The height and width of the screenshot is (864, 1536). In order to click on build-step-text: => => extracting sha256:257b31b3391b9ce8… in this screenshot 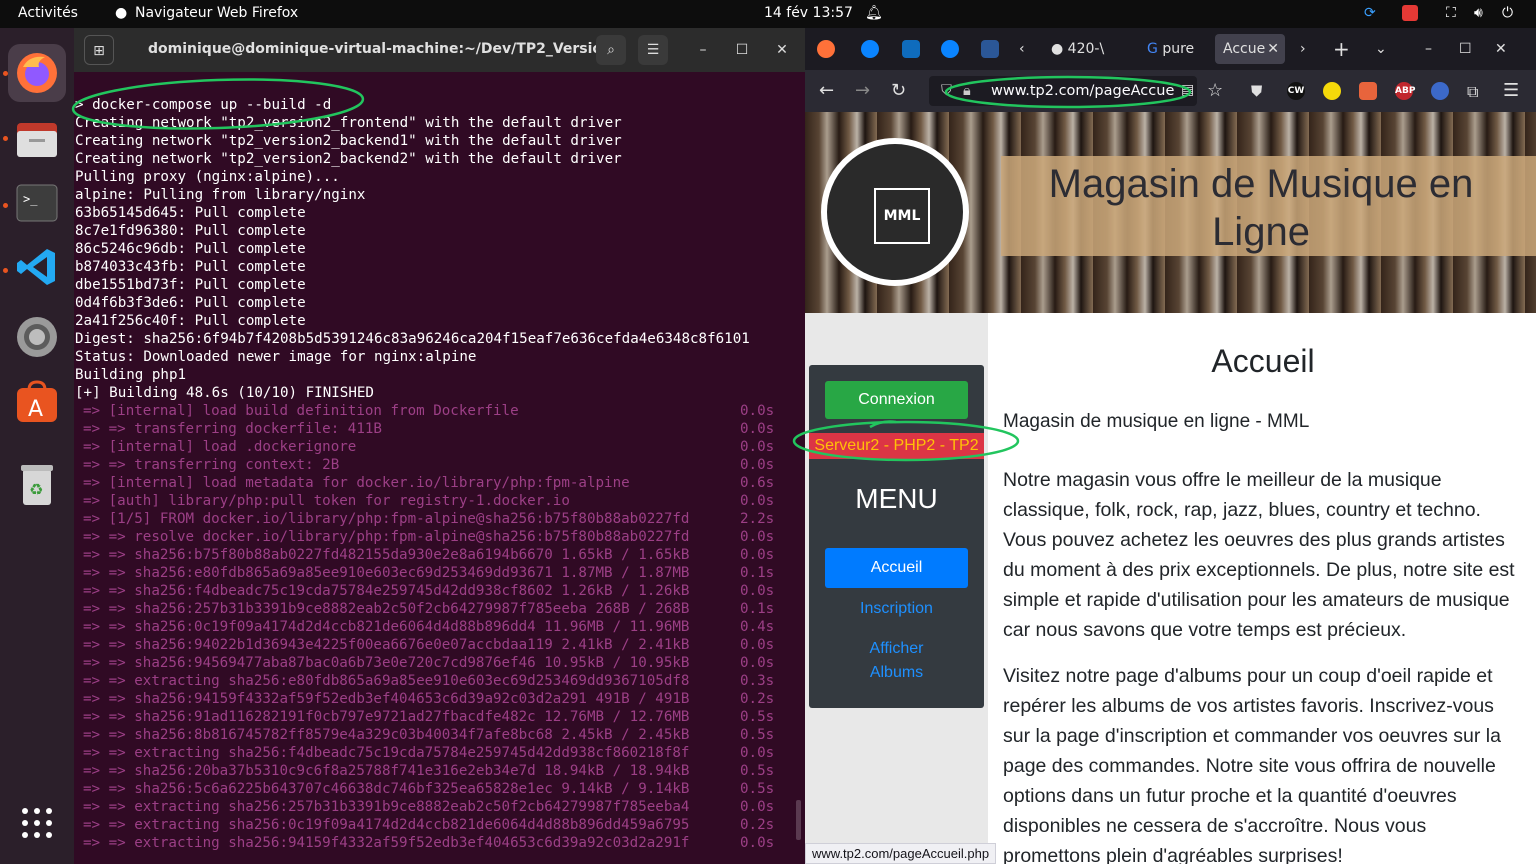, I will do `click(386, 807)`.